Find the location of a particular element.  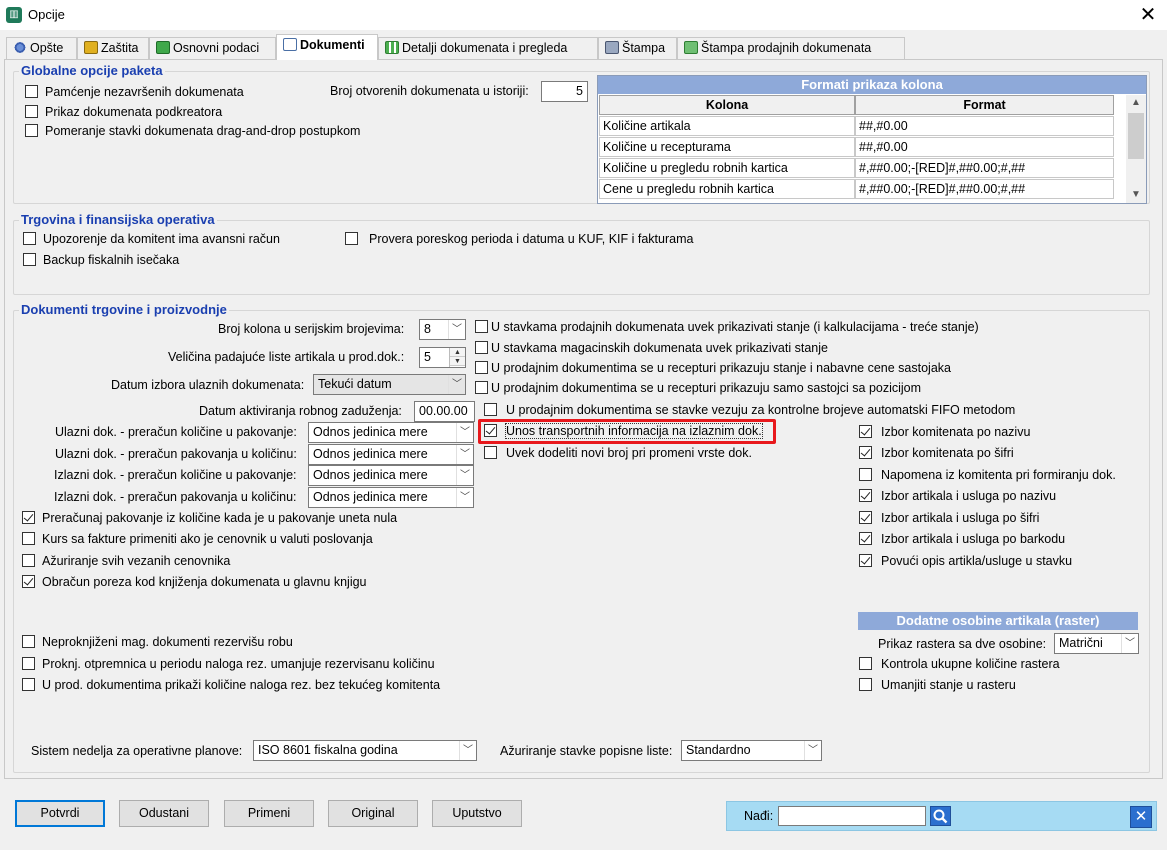

spinner-arrows: ▲ ▼ is located at coordinates (457, 357).